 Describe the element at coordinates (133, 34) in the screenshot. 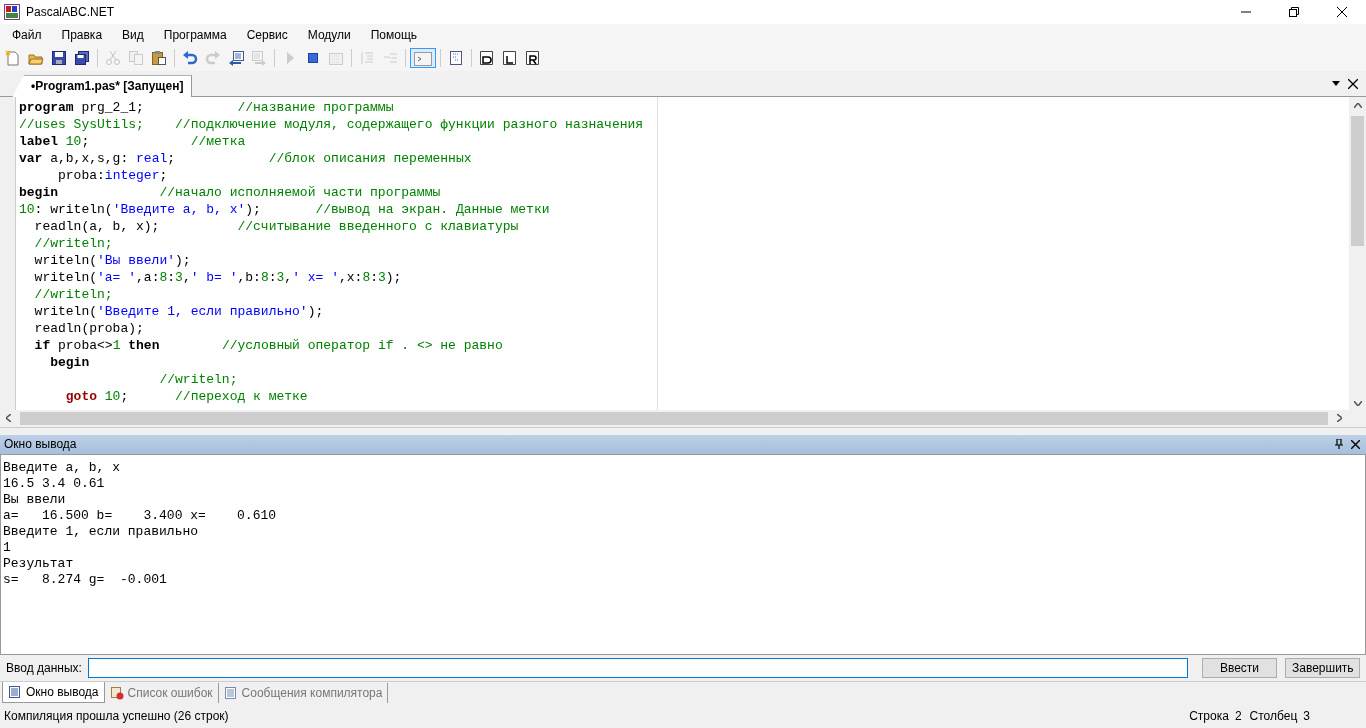

I see `menu-item: Вид` at that location.